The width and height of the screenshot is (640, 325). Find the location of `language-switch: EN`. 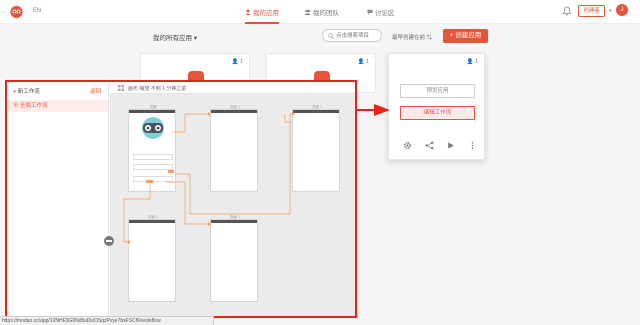

language-switch: EN is located at coordinates (37, 11).